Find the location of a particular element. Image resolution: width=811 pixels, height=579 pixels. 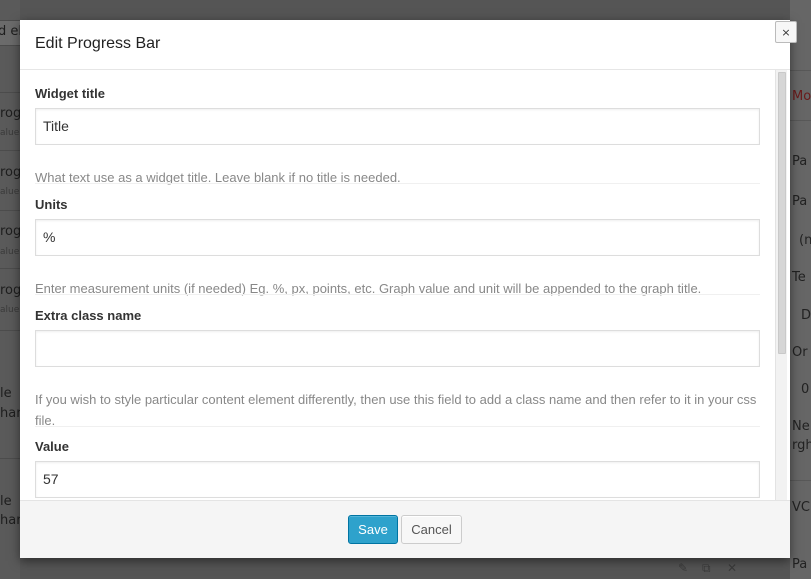

background-text: Te is located at coordinates (799, 277).